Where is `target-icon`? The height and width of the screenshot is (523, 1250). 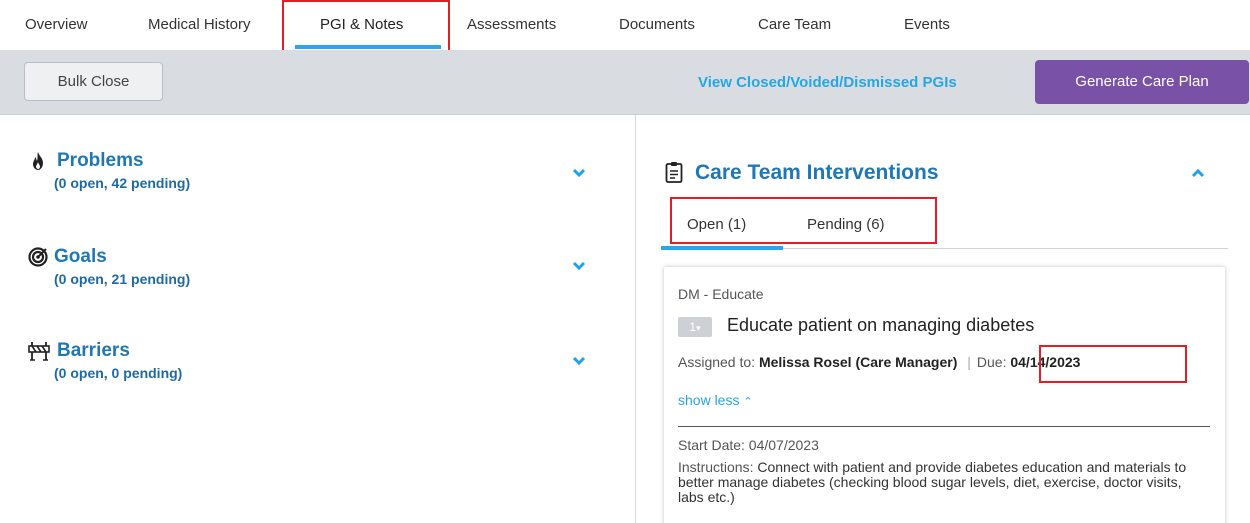
target-icon is located at coordinates (38, 257).